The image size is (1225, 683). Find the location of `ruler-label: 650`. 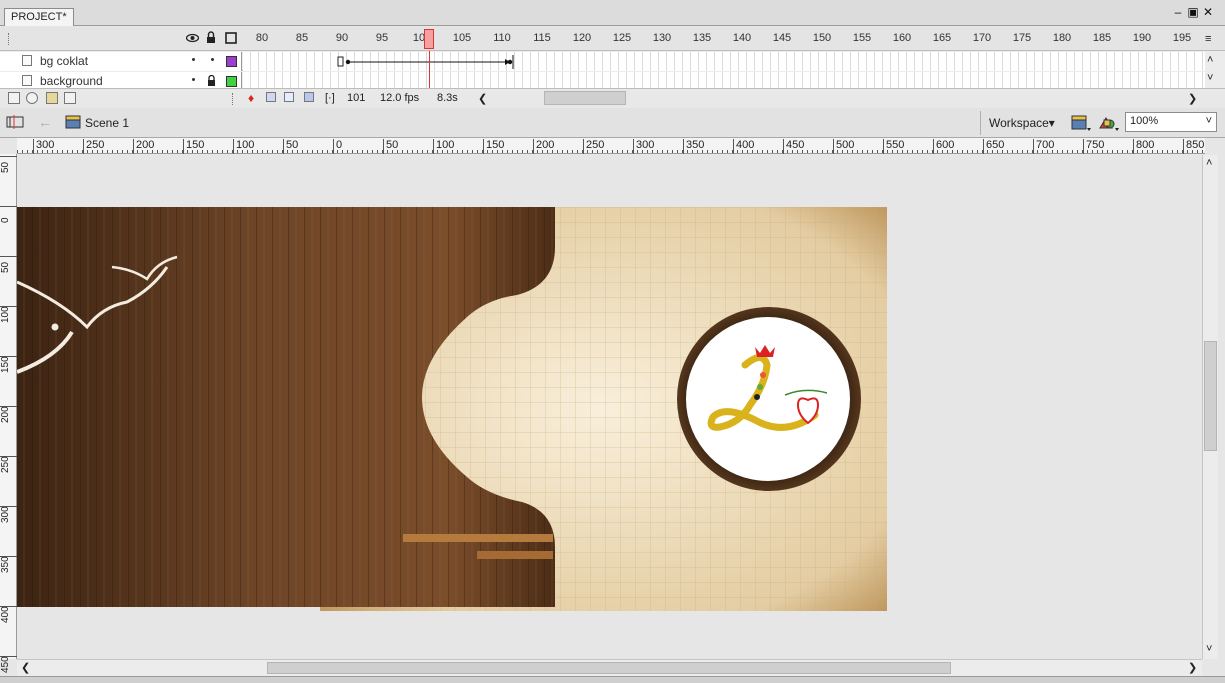

ruler-label: 650 is located at coordinates (993, 146).